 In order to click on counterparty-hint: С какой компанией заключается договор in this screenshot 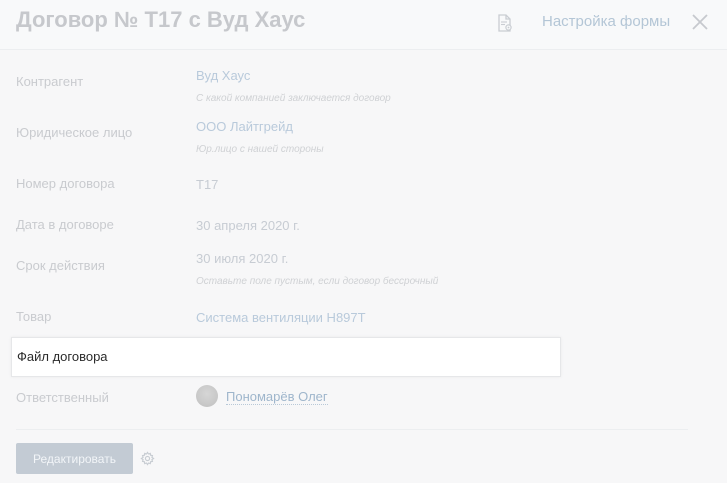, I will do `click(293, 98)`.